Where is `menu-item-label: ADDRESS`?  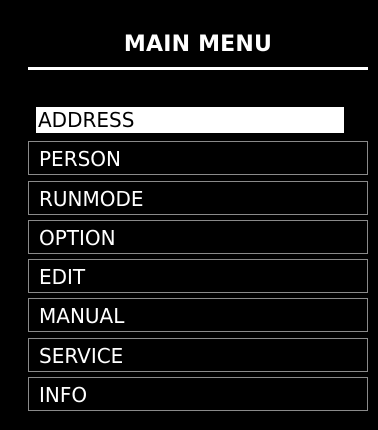 menu-item-label: ADDRESS is located at coordinates (86, 120).